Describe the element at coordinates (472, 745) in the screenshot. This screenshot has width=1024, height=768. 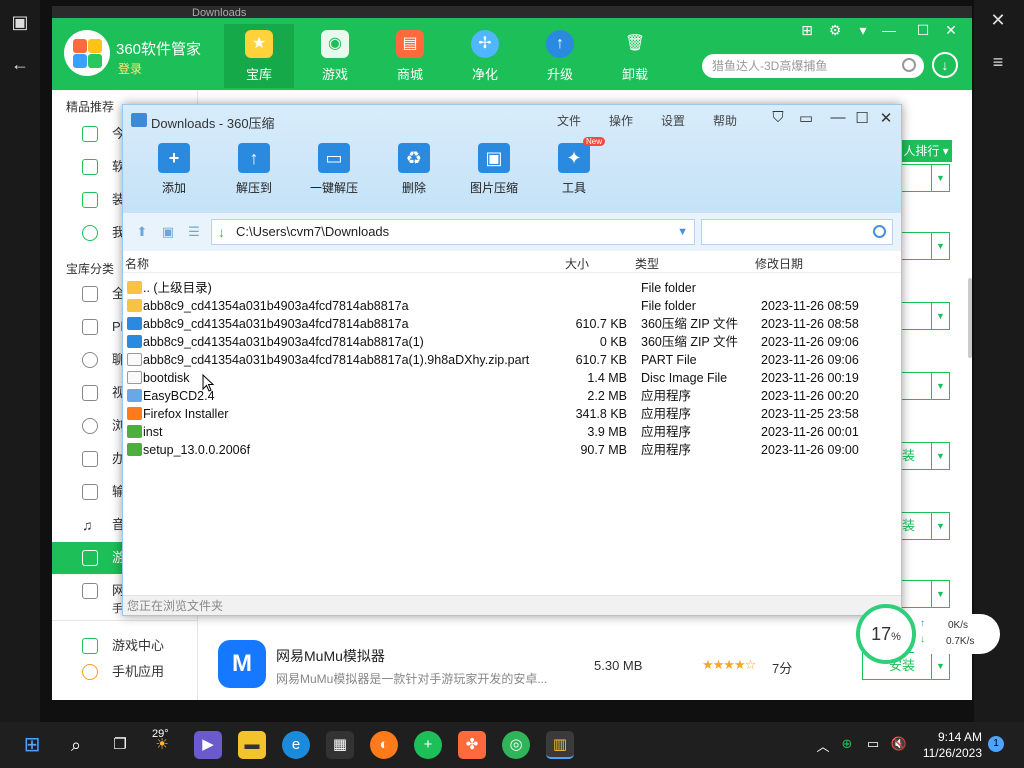
I see `software-manager-icon: ✤` at that location.